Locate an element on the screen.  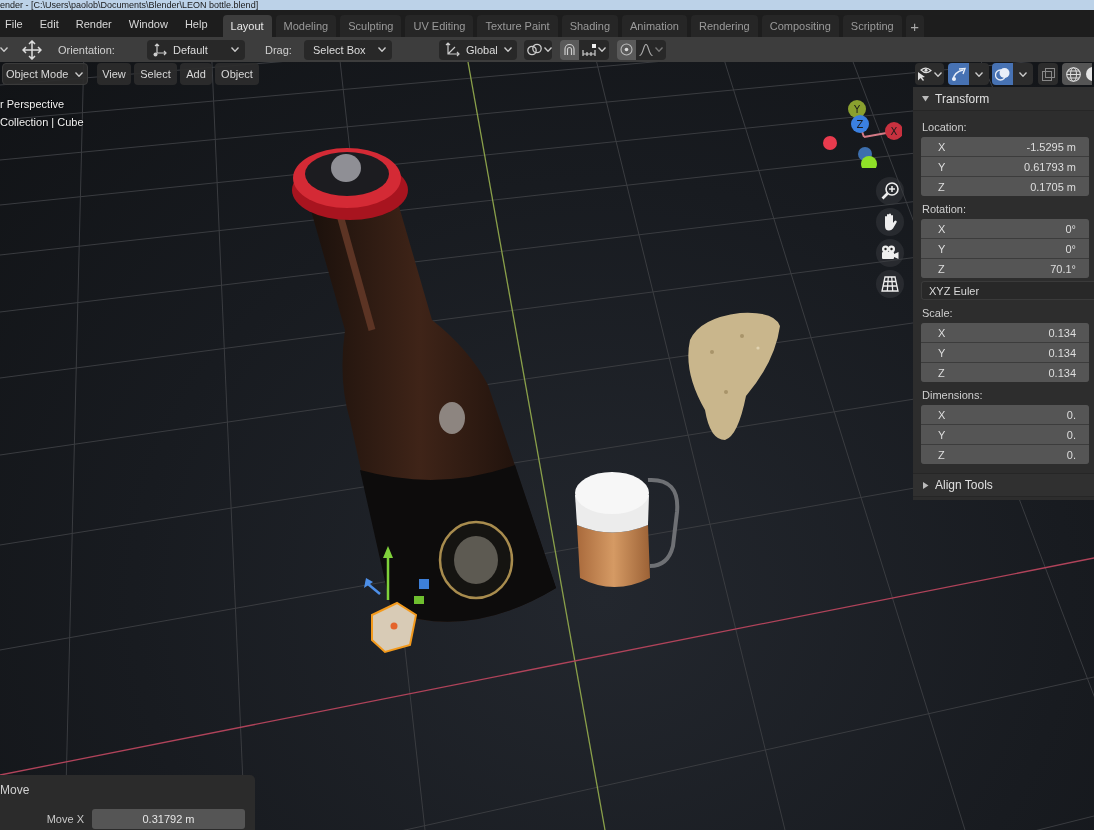
zoom-icon is located at coordinates (890, 191).